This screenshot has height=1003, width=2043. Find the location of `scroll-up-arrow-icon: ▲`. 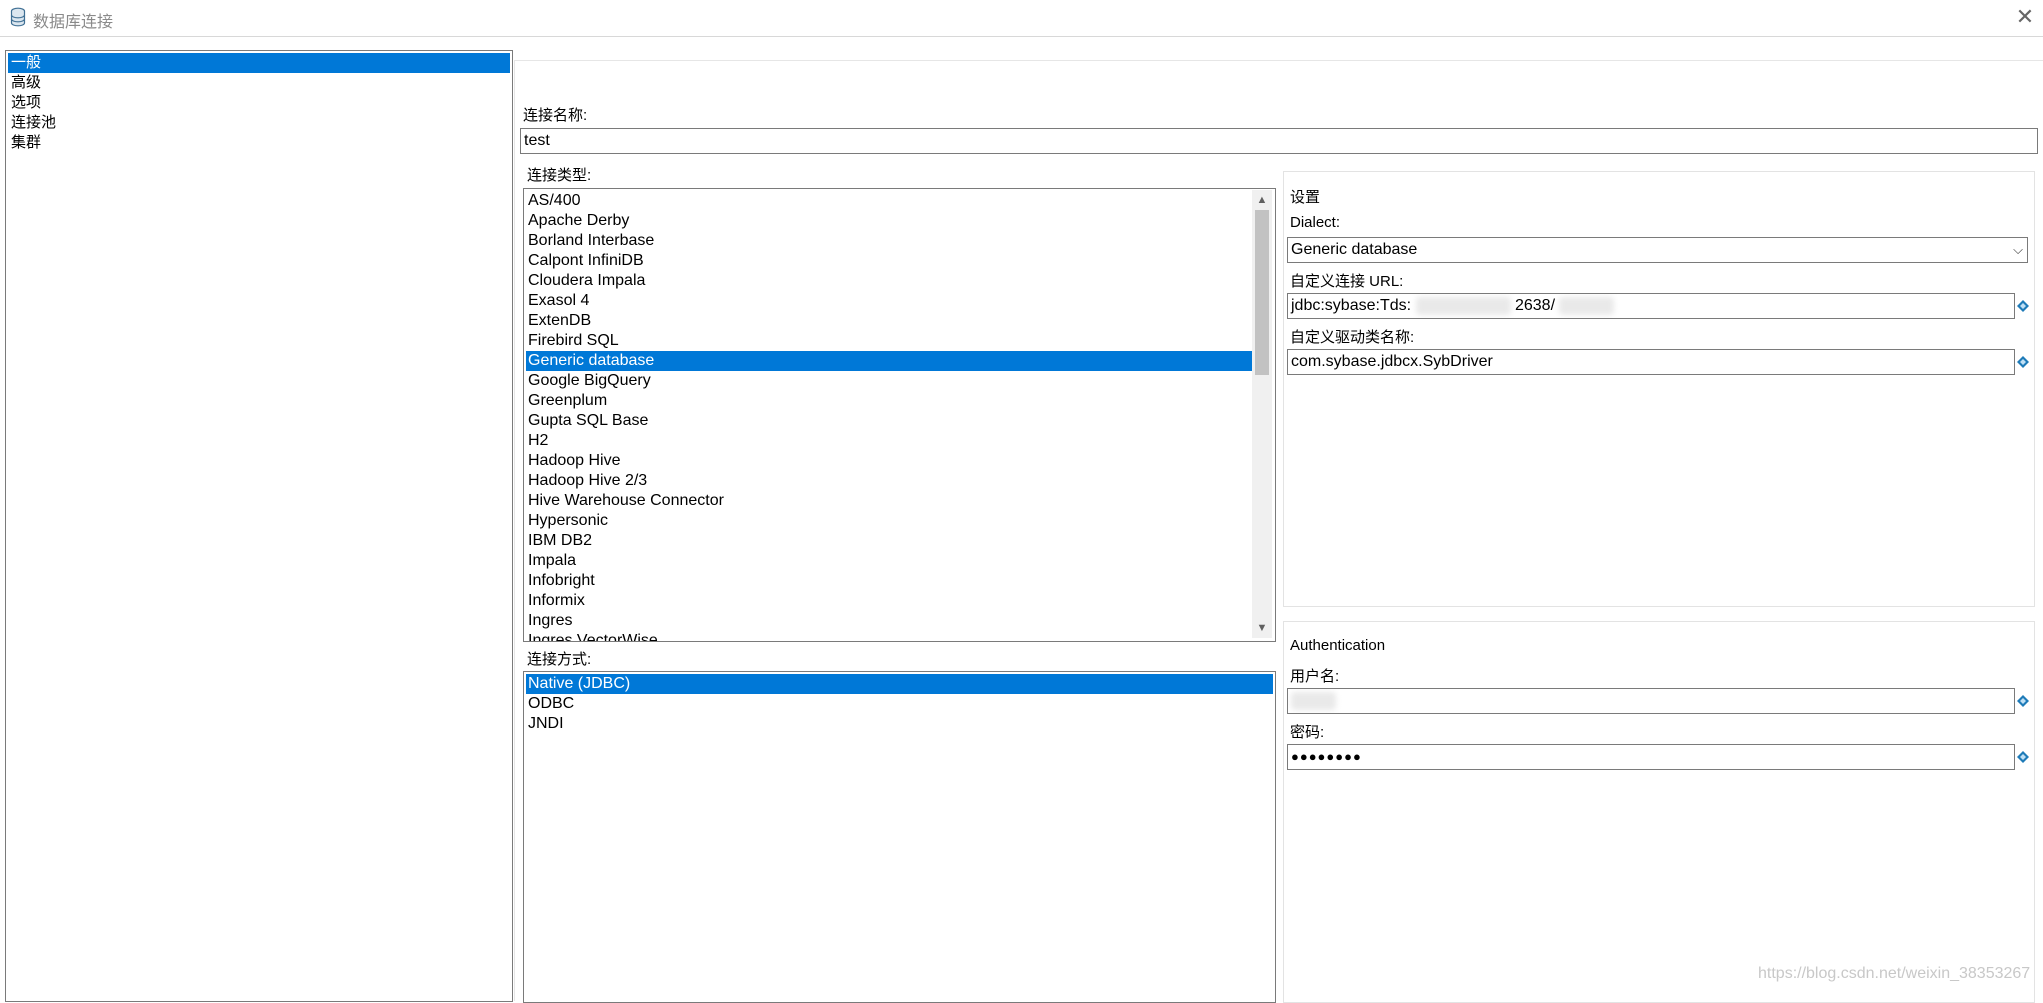

scroll-up-arrow-icon: ▲ is located at coordinates (1262, 200).